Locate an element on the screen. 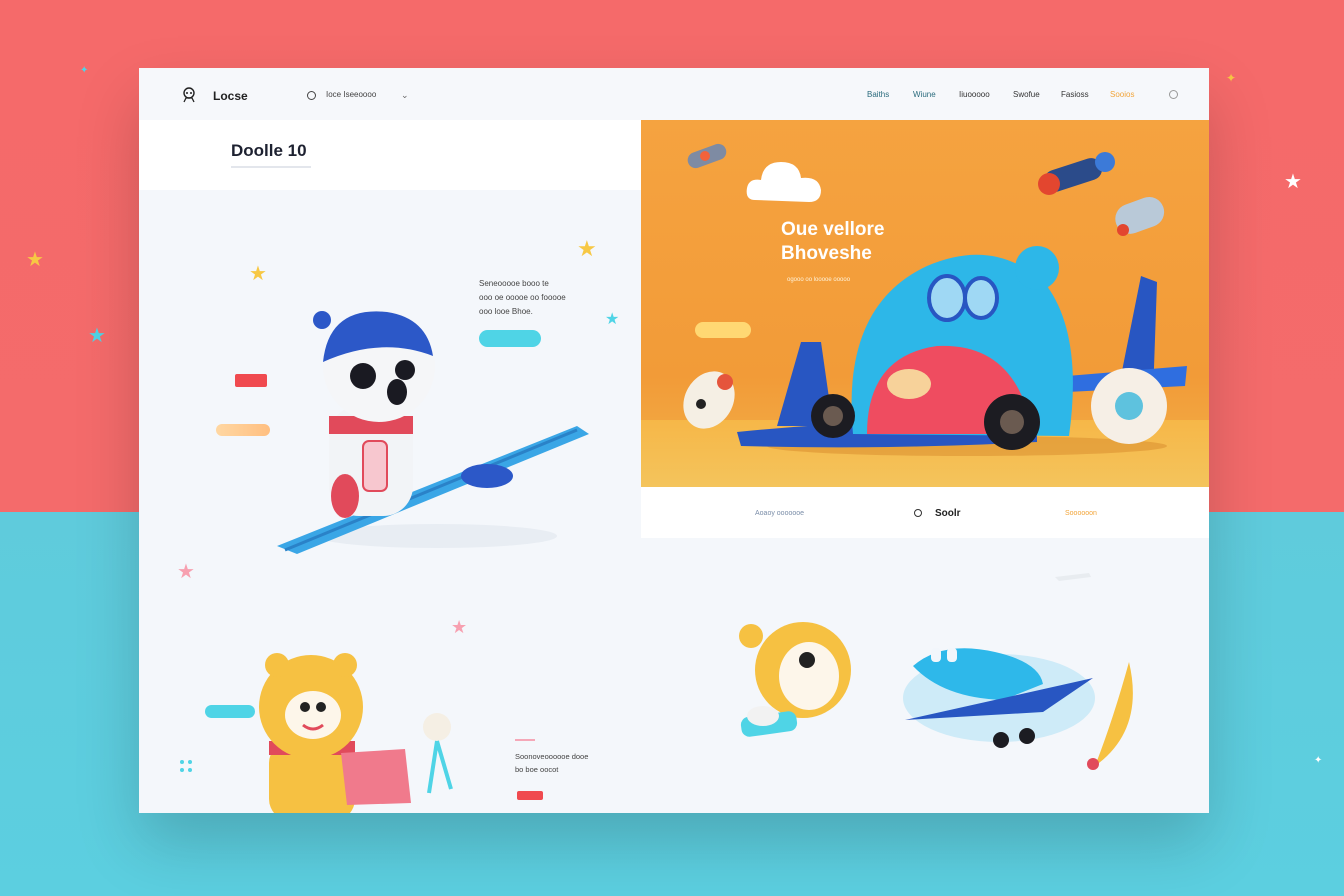 The height and width of the screenshot is (896, 1344). small-rocket-illustration is located at coordinates (707, 156).